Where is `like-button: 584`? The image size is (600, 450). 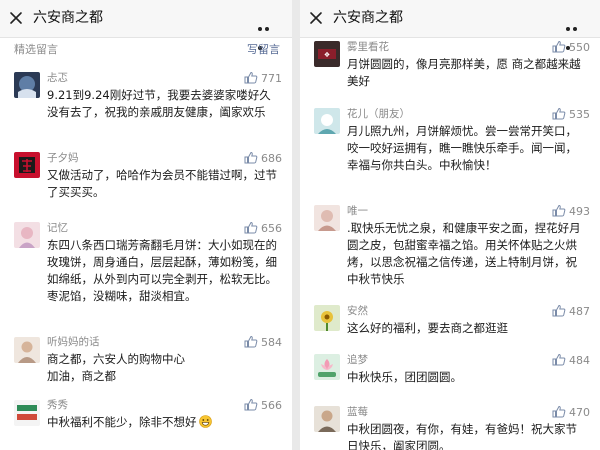
like-button: 584 is located at coordinates (263, 342).